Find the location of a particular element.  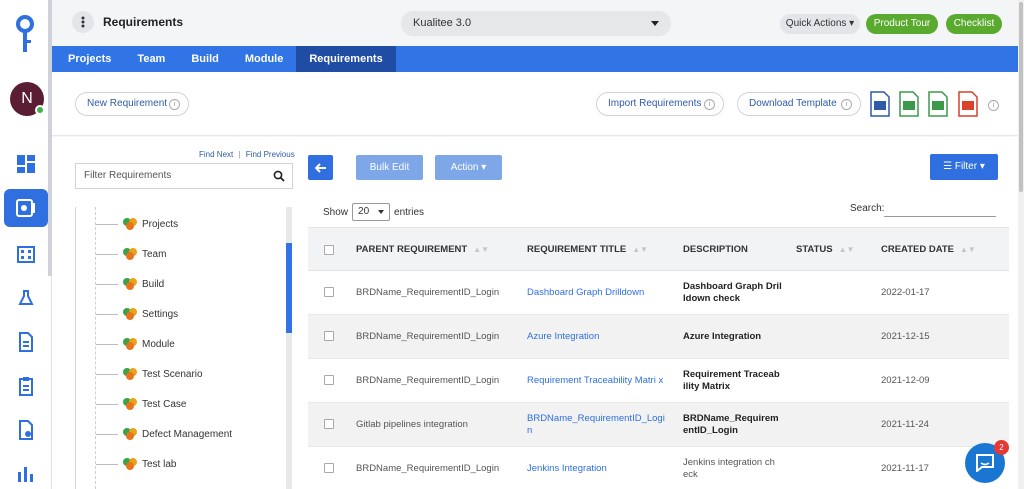

column-header-status: STATUS ▲▼ is located at coordinates (825, 250).